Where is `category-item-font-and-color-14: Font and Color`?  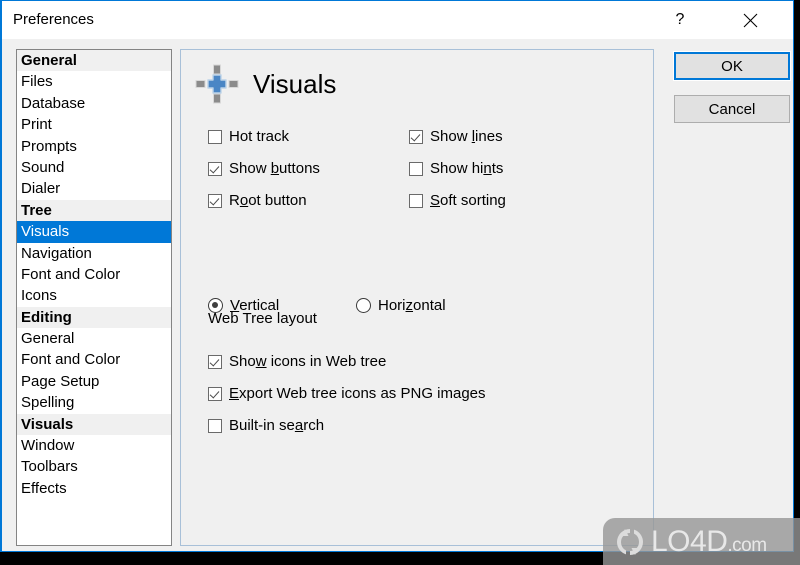 category-item-font-and-color-14: Font and Color is located at coordinates (94, 359).